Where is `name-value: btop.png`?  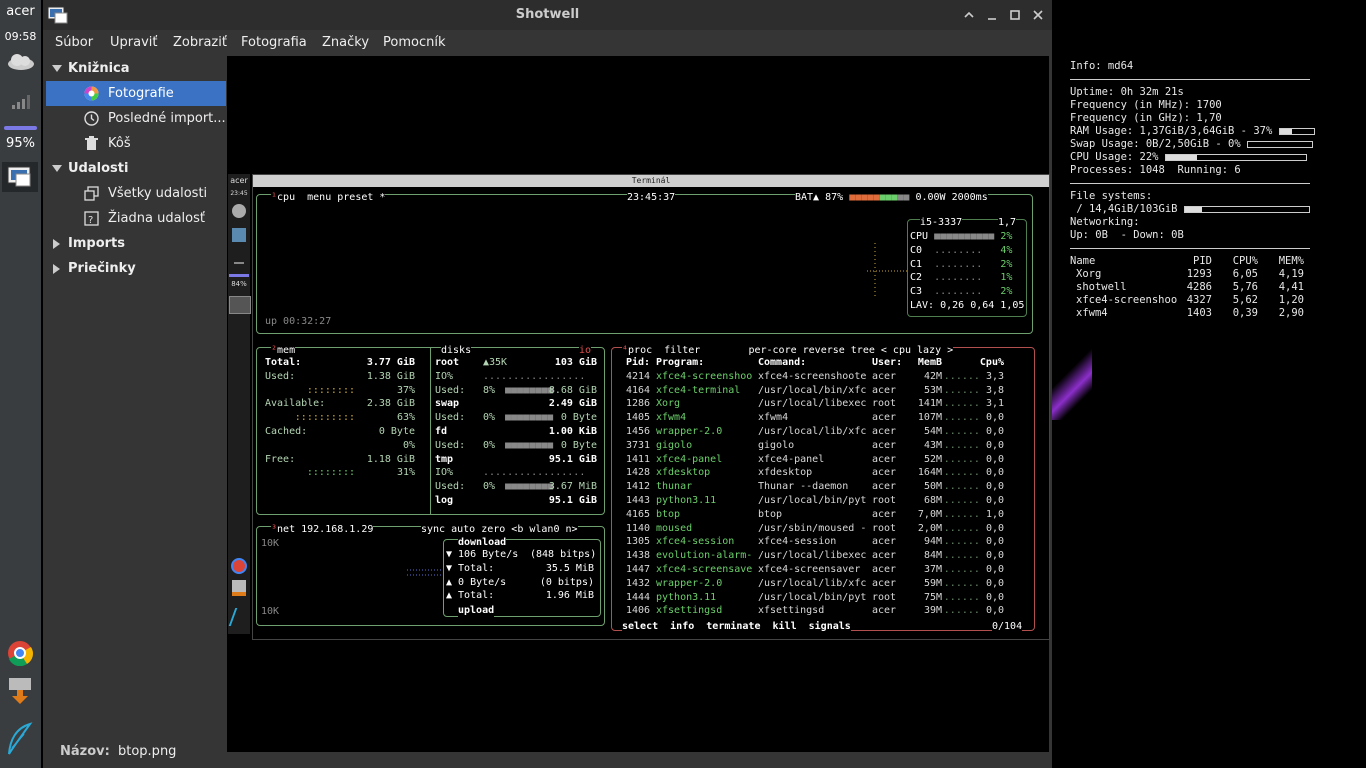
name-value: btop.png is located at coordinates (147, 751).